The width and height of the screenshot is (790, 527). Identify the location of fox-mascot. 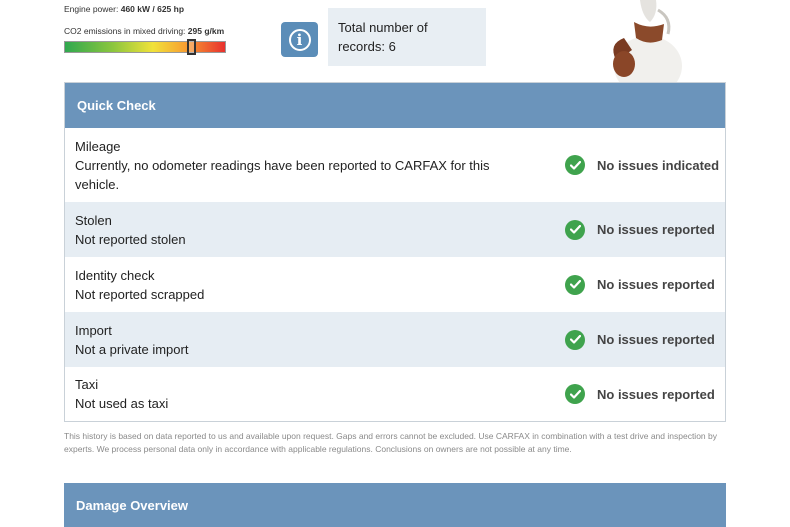
(643, 41).